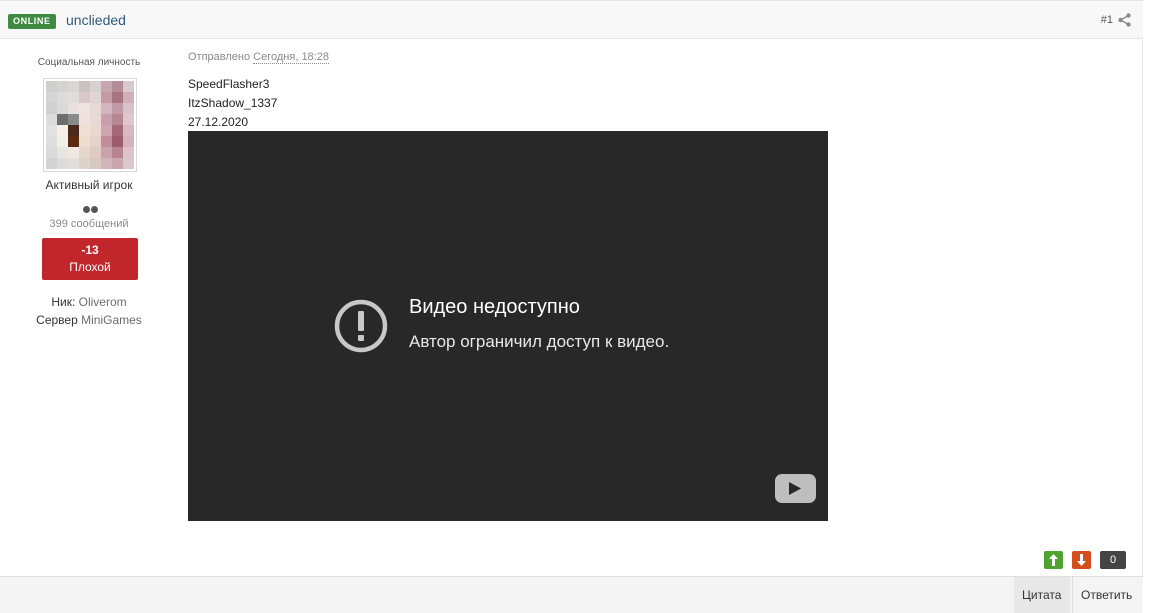 This screenshot has height=613, width=1149. I want to click on quote-button: Цитата, so click(1042, 595).